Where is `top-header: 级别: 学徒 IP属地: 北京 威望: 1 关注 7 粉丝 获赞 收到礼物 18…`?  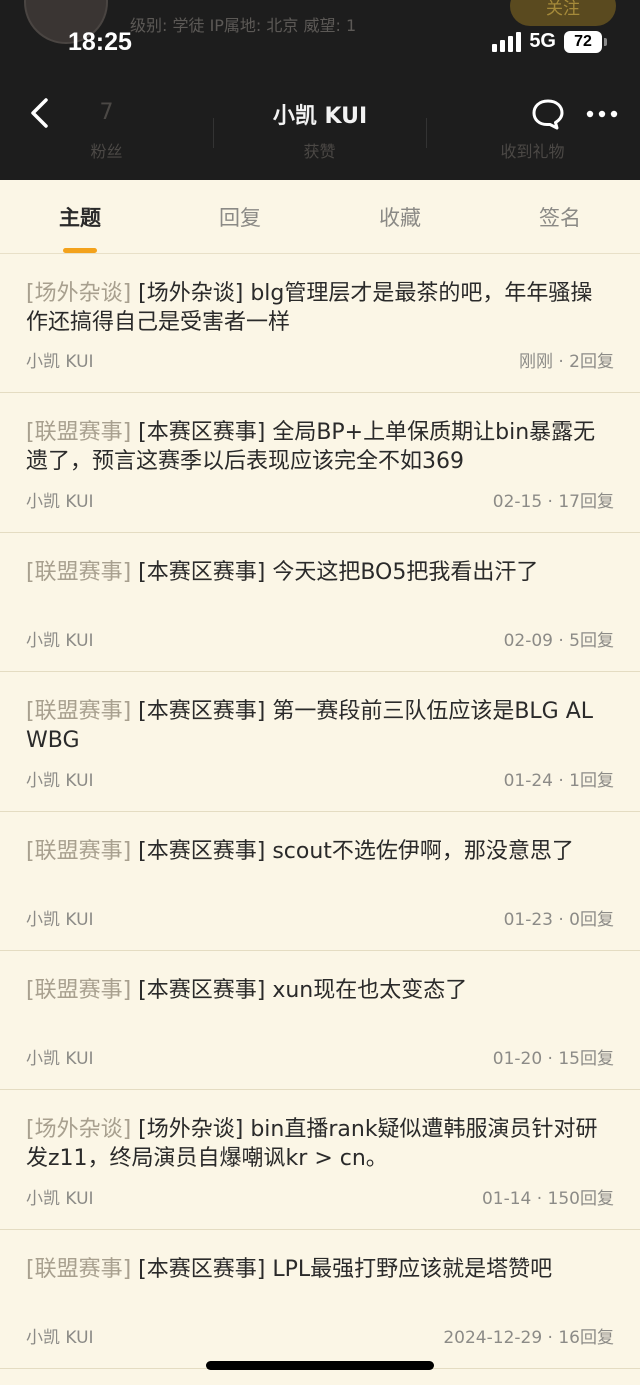 top-header: 级别: 学徒 IP属地: 北京 威望: 1 关注 7 粉丝 获赞 收到礼物 18… is located at coordinates (320, 90).